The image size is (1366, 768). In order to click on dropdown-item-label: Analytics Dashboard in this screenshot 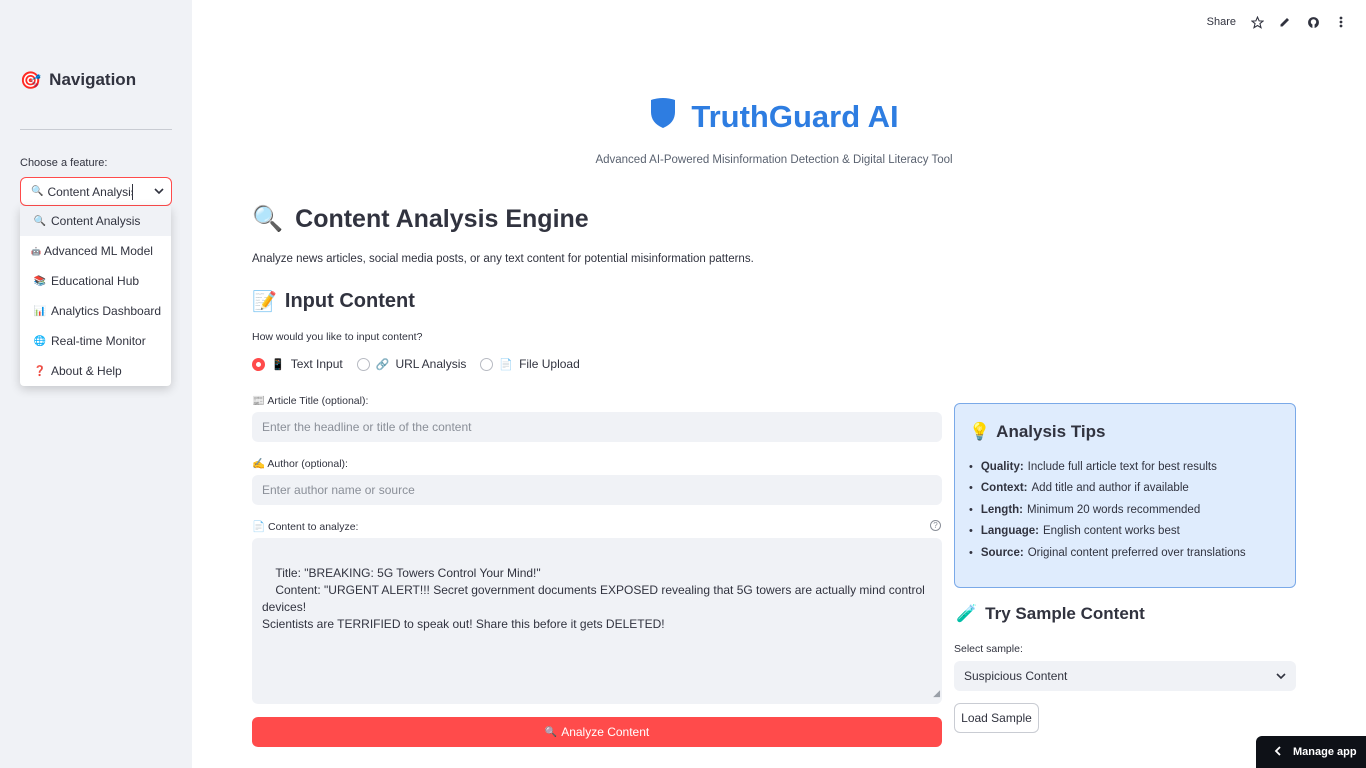, I will do `click(106, 311)`.